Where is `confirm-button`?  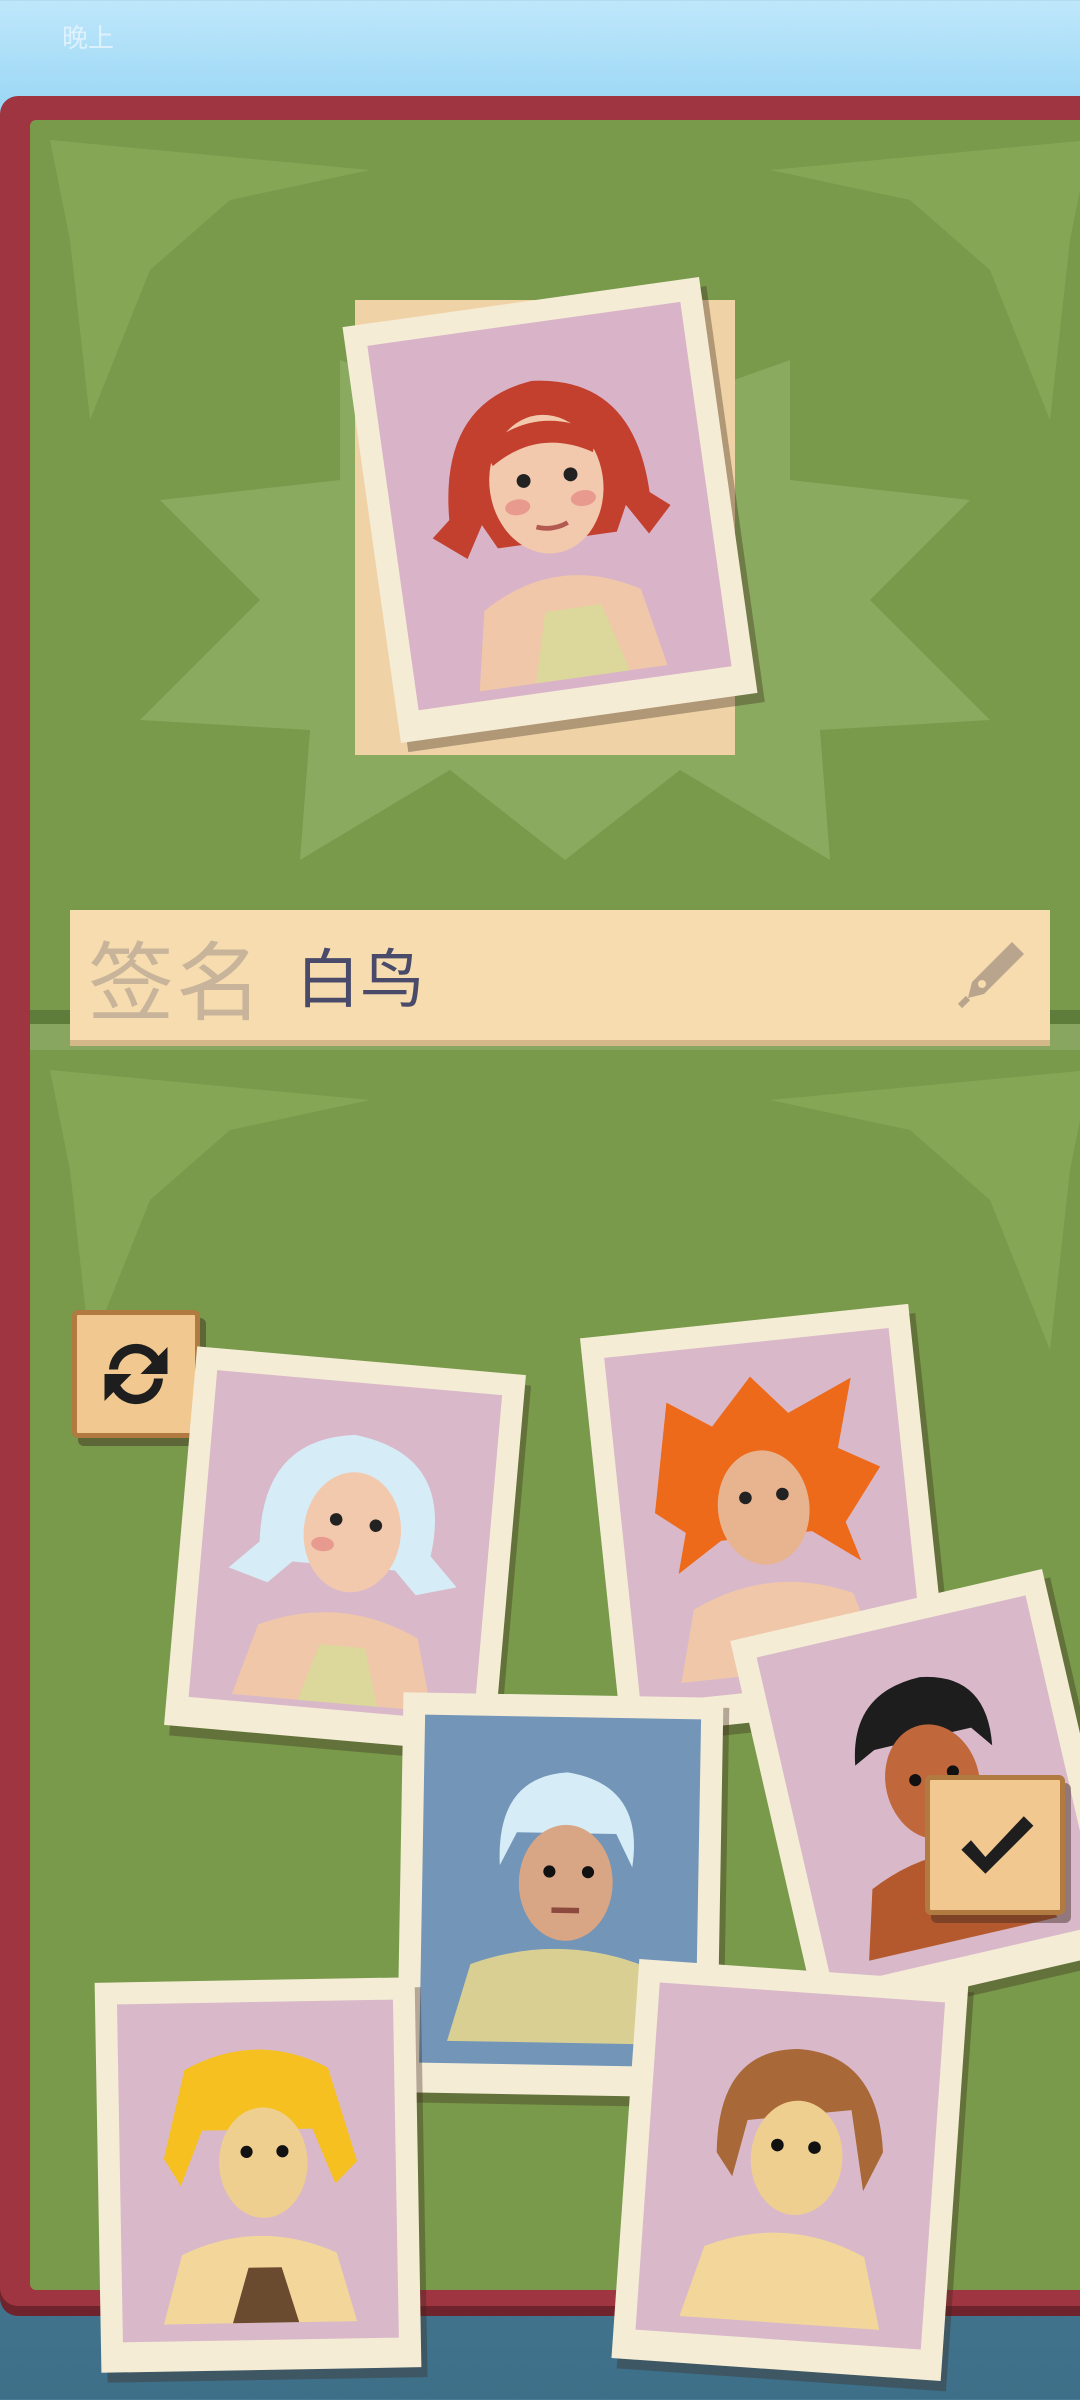
confirm-button is located at coordinates (995, 1845).